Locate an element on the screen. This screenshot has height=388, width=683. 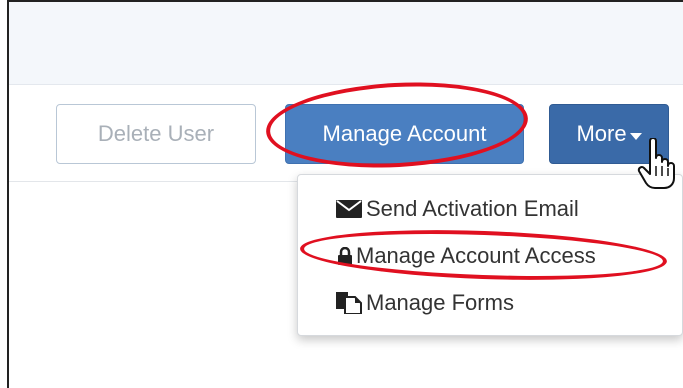
menu-item-send-activation-email: Send Activation Email is located at coordinates (490, 209).